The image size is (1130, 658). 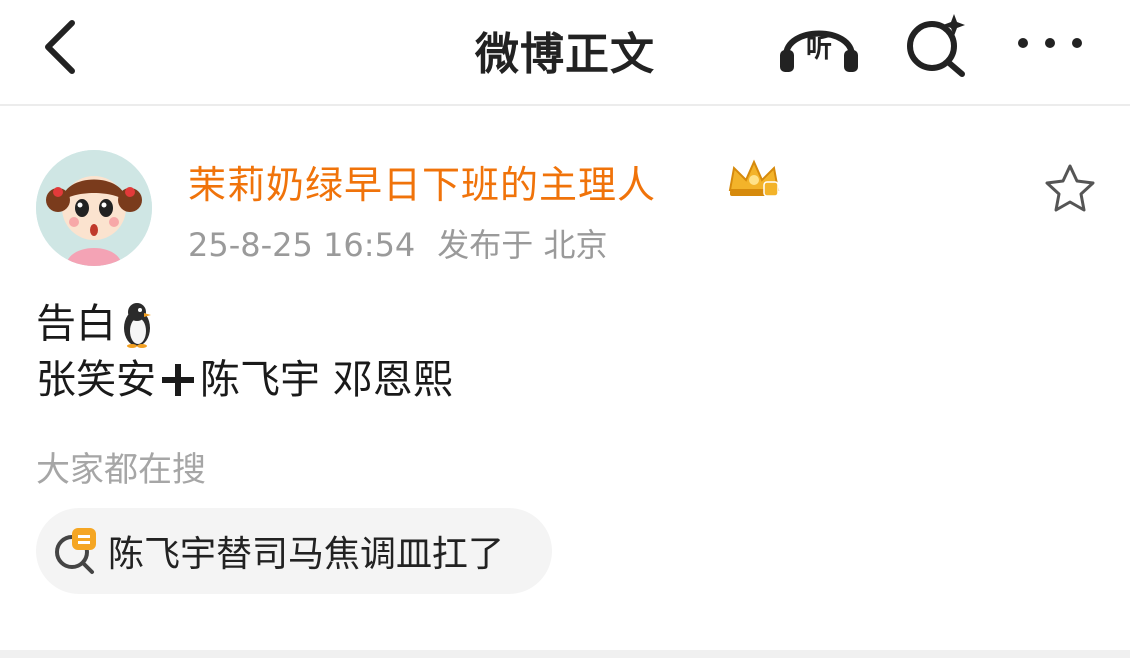 I want to click on listen-button: 听, so click(x=819, y=45).